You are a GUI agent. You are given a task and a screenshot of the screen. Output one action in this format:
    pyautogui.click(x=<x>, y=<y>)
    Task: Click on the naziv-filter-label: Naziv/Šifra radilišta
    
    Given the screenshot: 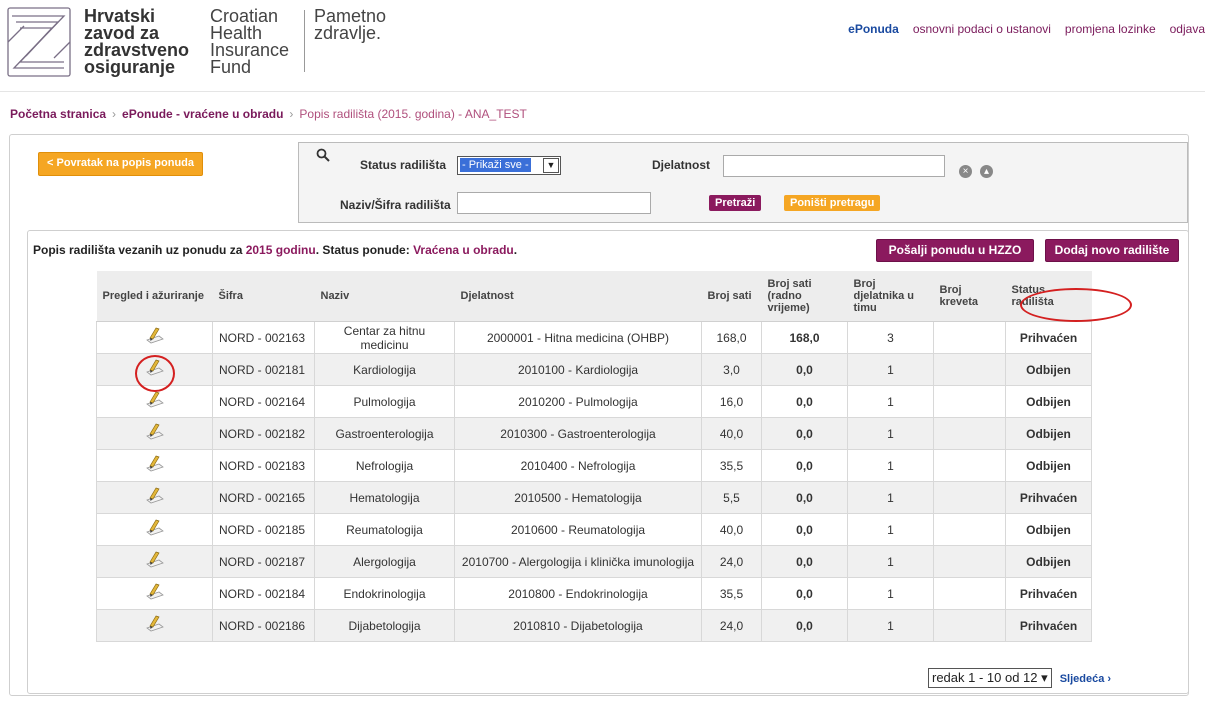 What is the action you would take?
    pyautogui.click(x=395, y=205)
    